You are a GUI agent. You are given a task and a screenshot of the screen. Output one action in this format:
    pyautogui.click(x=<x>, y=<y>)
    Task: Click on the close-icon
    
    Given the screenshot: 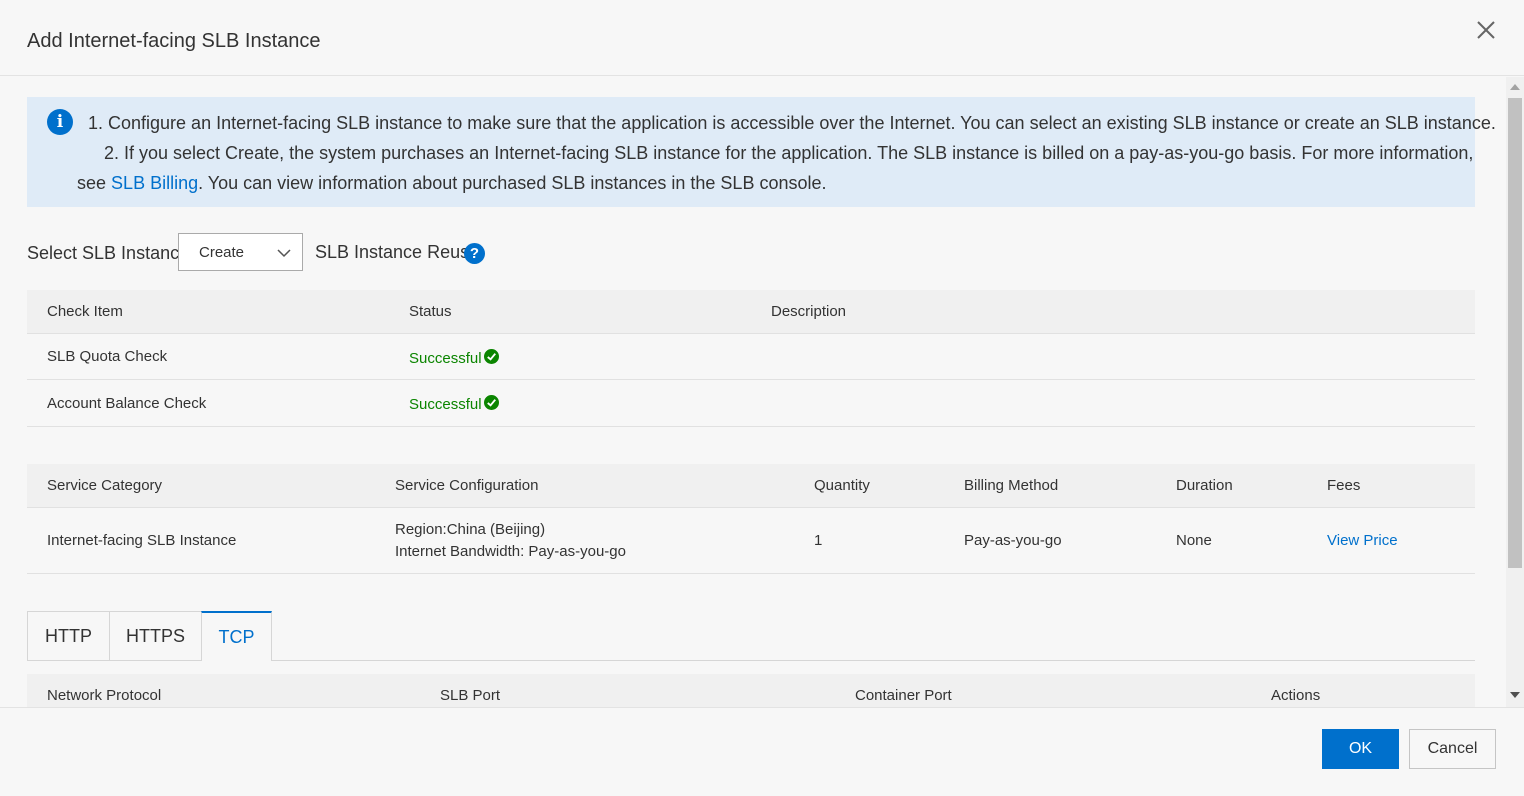 What is the action you would take?
    pyautogui.click(x=1486, y=30)
    